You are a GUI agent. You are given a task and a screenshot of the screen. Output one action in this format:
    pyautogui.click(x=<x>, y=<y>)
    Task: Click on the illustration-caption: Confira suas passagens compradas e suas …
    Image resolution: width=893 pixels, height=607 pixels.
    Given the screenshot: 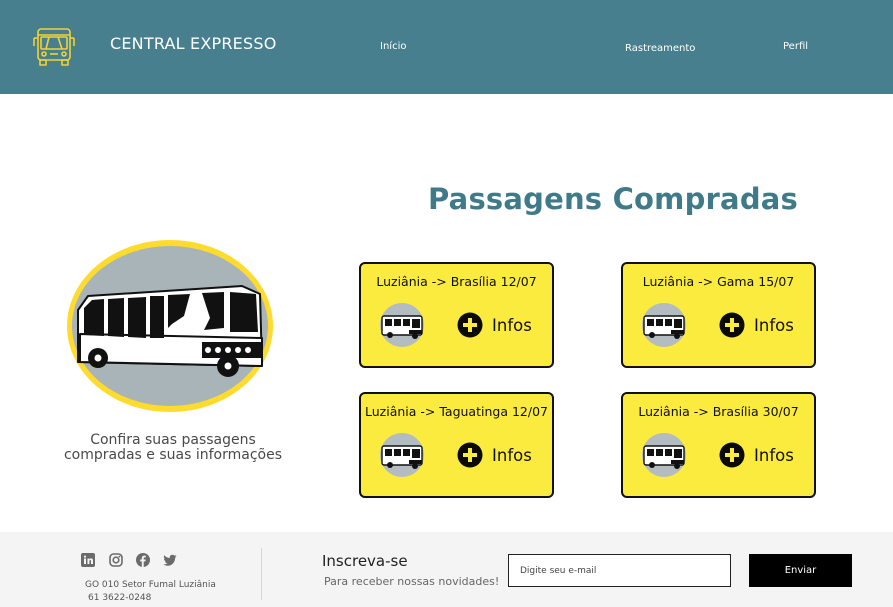 What is the action you would take?
    pyautogui.click(x=173, y=448)
    